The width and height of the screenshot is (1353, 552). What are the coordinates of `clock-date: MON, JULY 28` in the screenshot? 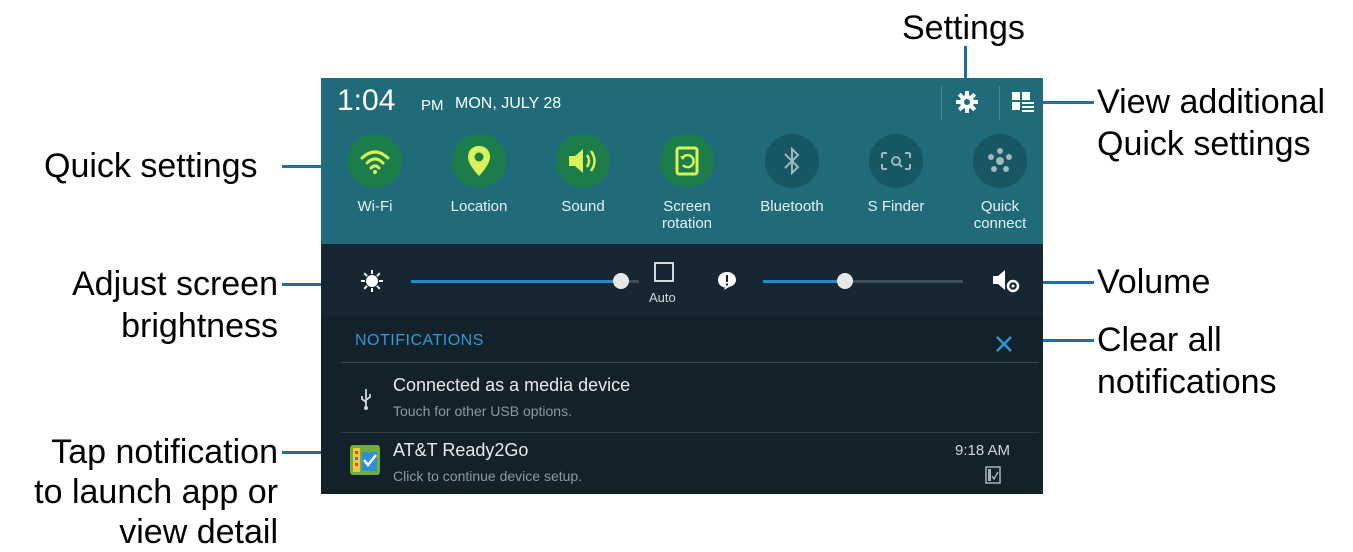 It's located at (508, 103).